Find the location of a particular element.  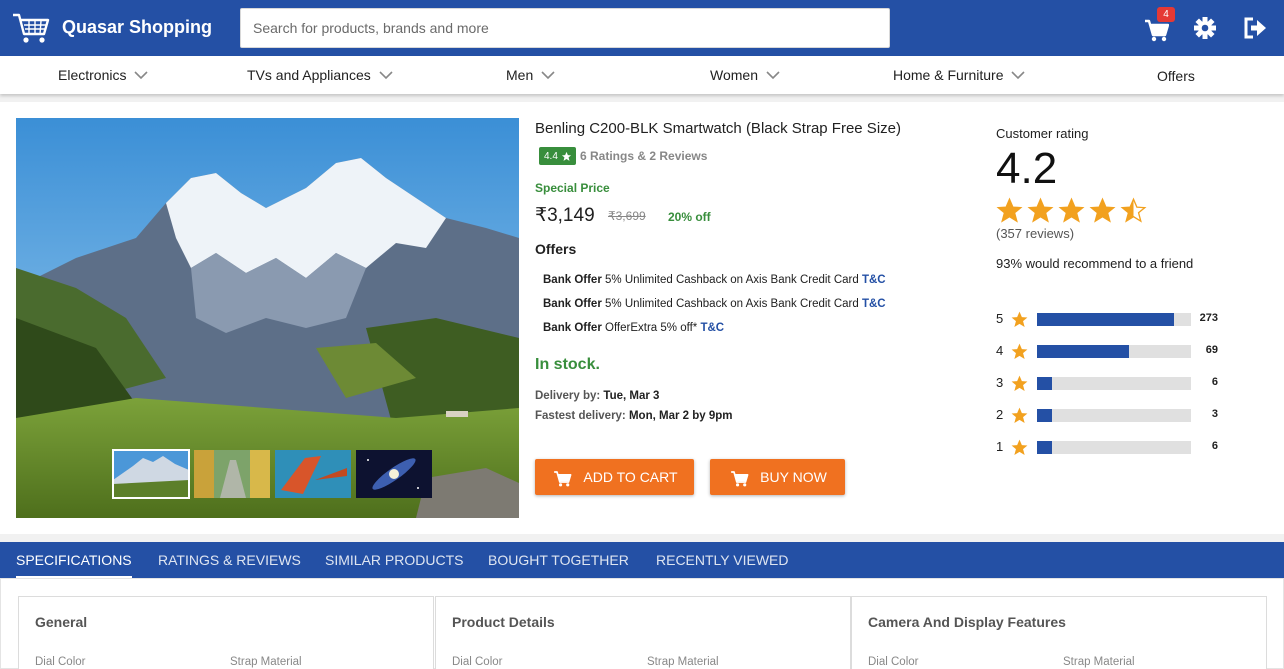

nav-electronics: Electronics is located at coordinates (103, 75).